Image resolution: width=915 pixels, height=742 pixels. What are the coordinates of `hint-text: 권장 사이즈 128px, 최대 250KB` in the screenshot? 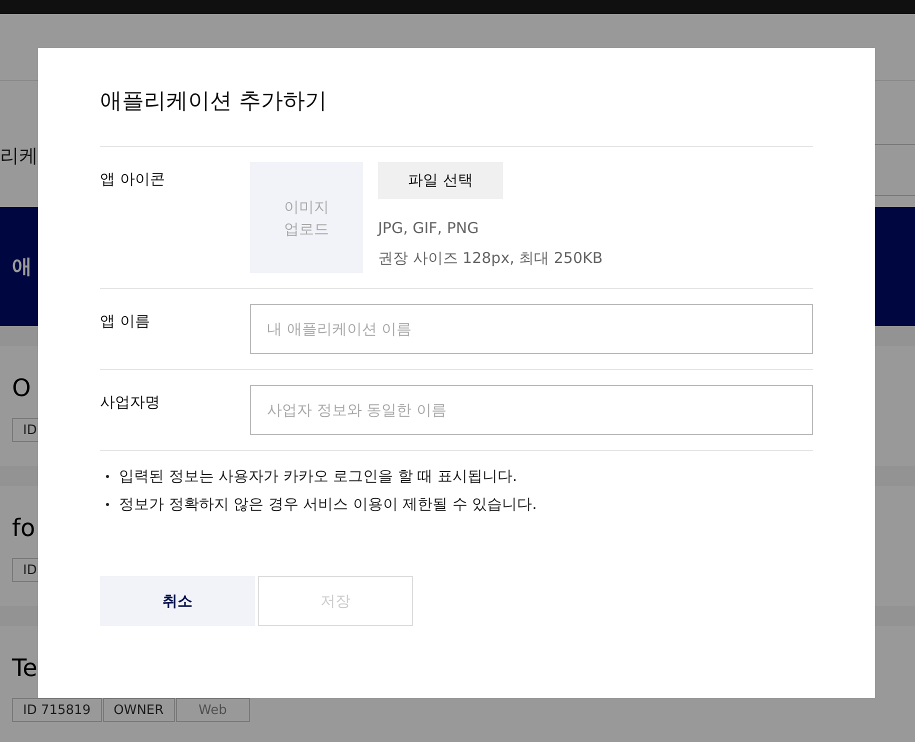 It's located at (490, 258).